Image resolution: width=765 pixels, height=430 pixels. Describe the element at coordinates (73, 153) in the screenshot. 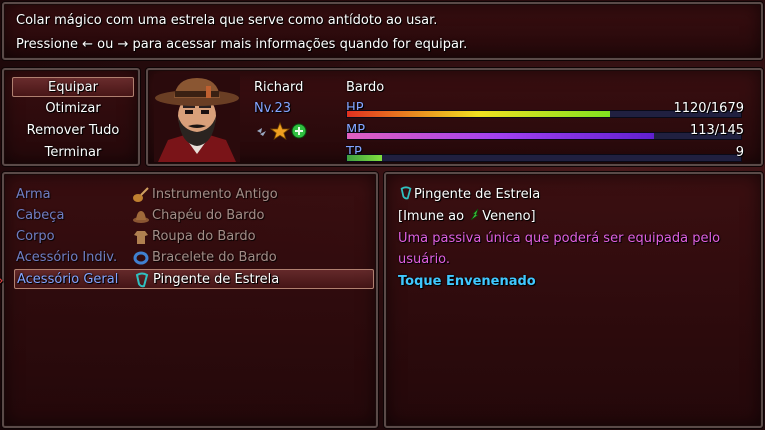

I see `command-finish: Terminar` at that location.